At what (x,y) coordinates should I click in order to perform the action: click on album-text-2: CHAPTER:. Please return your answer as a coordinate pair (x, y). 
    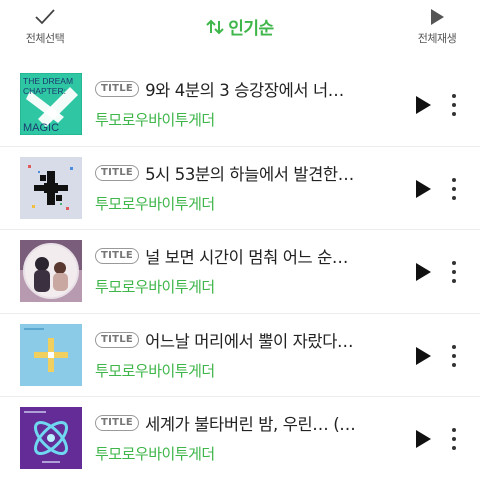
    Looking at the image, I should click on (44, 91).